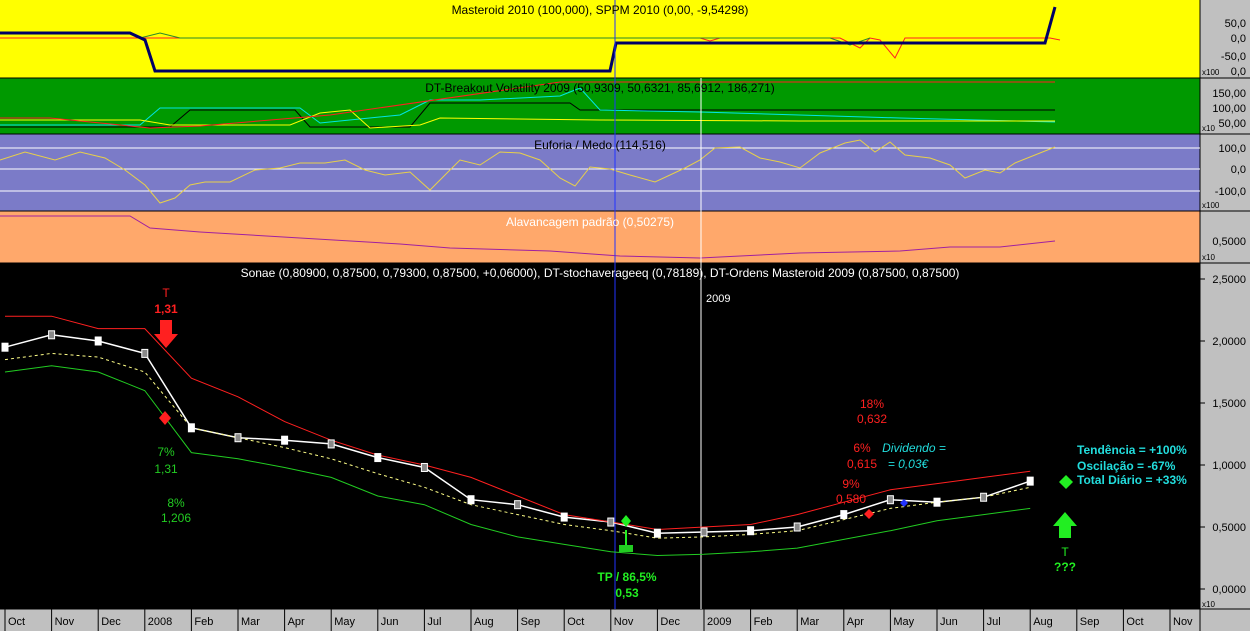 The width and height of the screenshot is (1250, 631). Describe the element at coordinates (1235, 24) in the screenshot. I see `masteroid-tick: 50,0` at that location.